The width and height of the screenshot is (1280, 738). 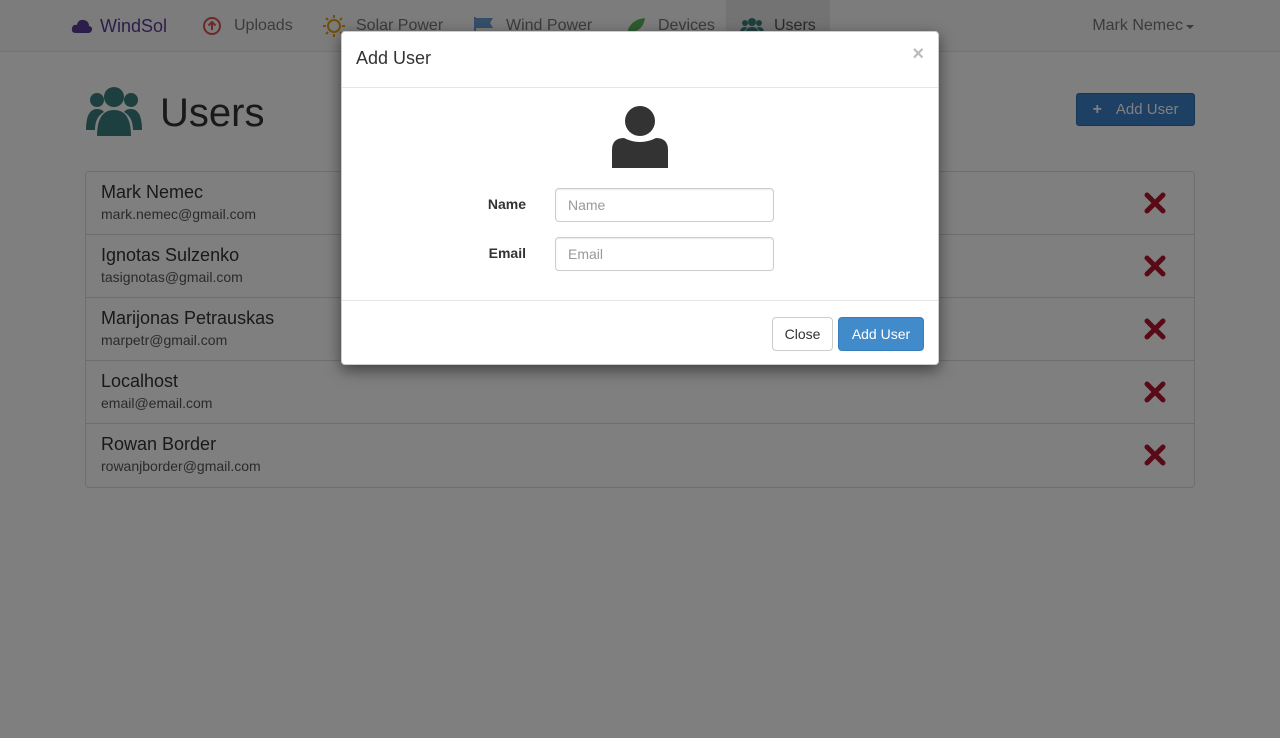 What do you see at coordinates (640, 137) in the screenshot?
I see `user-avatar-icon` at bounding box center [640, 137].